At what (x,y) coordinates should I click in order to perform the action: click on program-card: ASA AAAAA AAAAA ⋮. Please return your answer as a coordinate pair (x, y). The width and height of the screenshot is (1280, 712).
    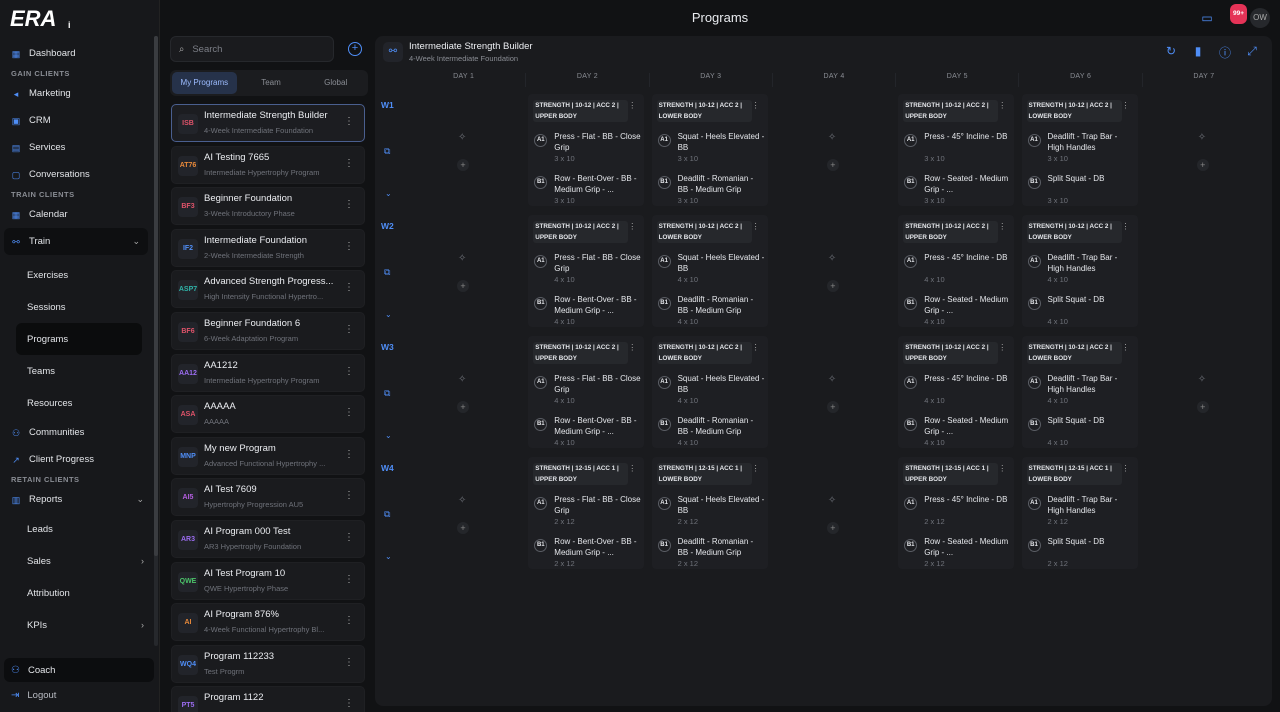
    Looking at the image, I should click on (268, 414).